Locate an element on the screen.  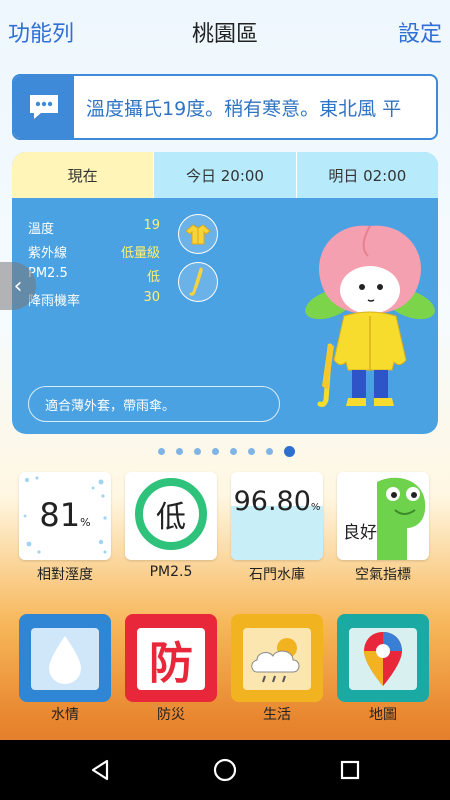
air-quality-tile: 良好 空氣指標 is located at coordinates (383, 528).